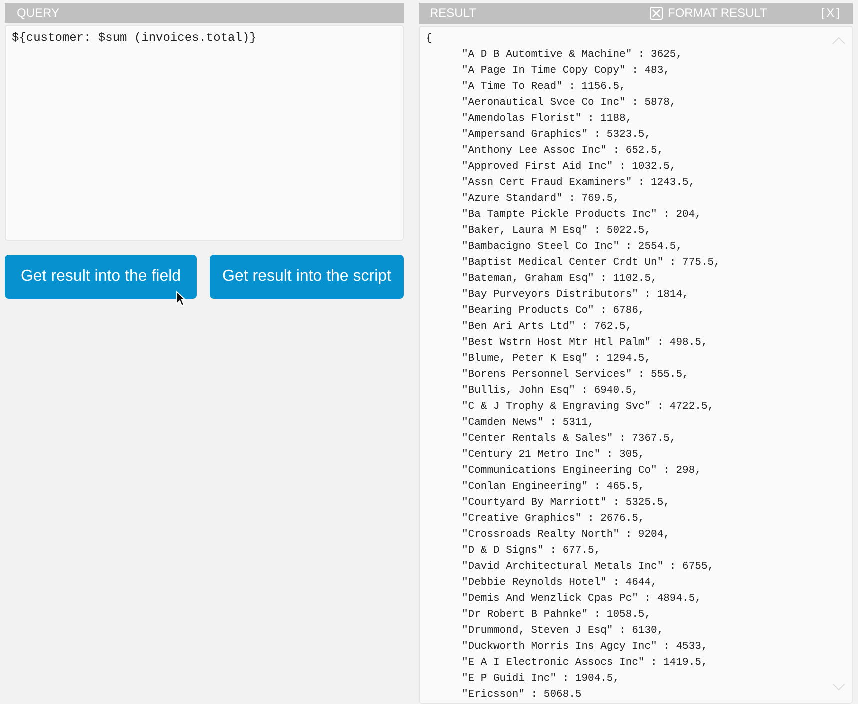 The height and width of the screenshot is (704, 858). What do you see at coordinates (839, 687) in the screenshot?
I see `scroll-down-icon` at bounding box center [839, 687].